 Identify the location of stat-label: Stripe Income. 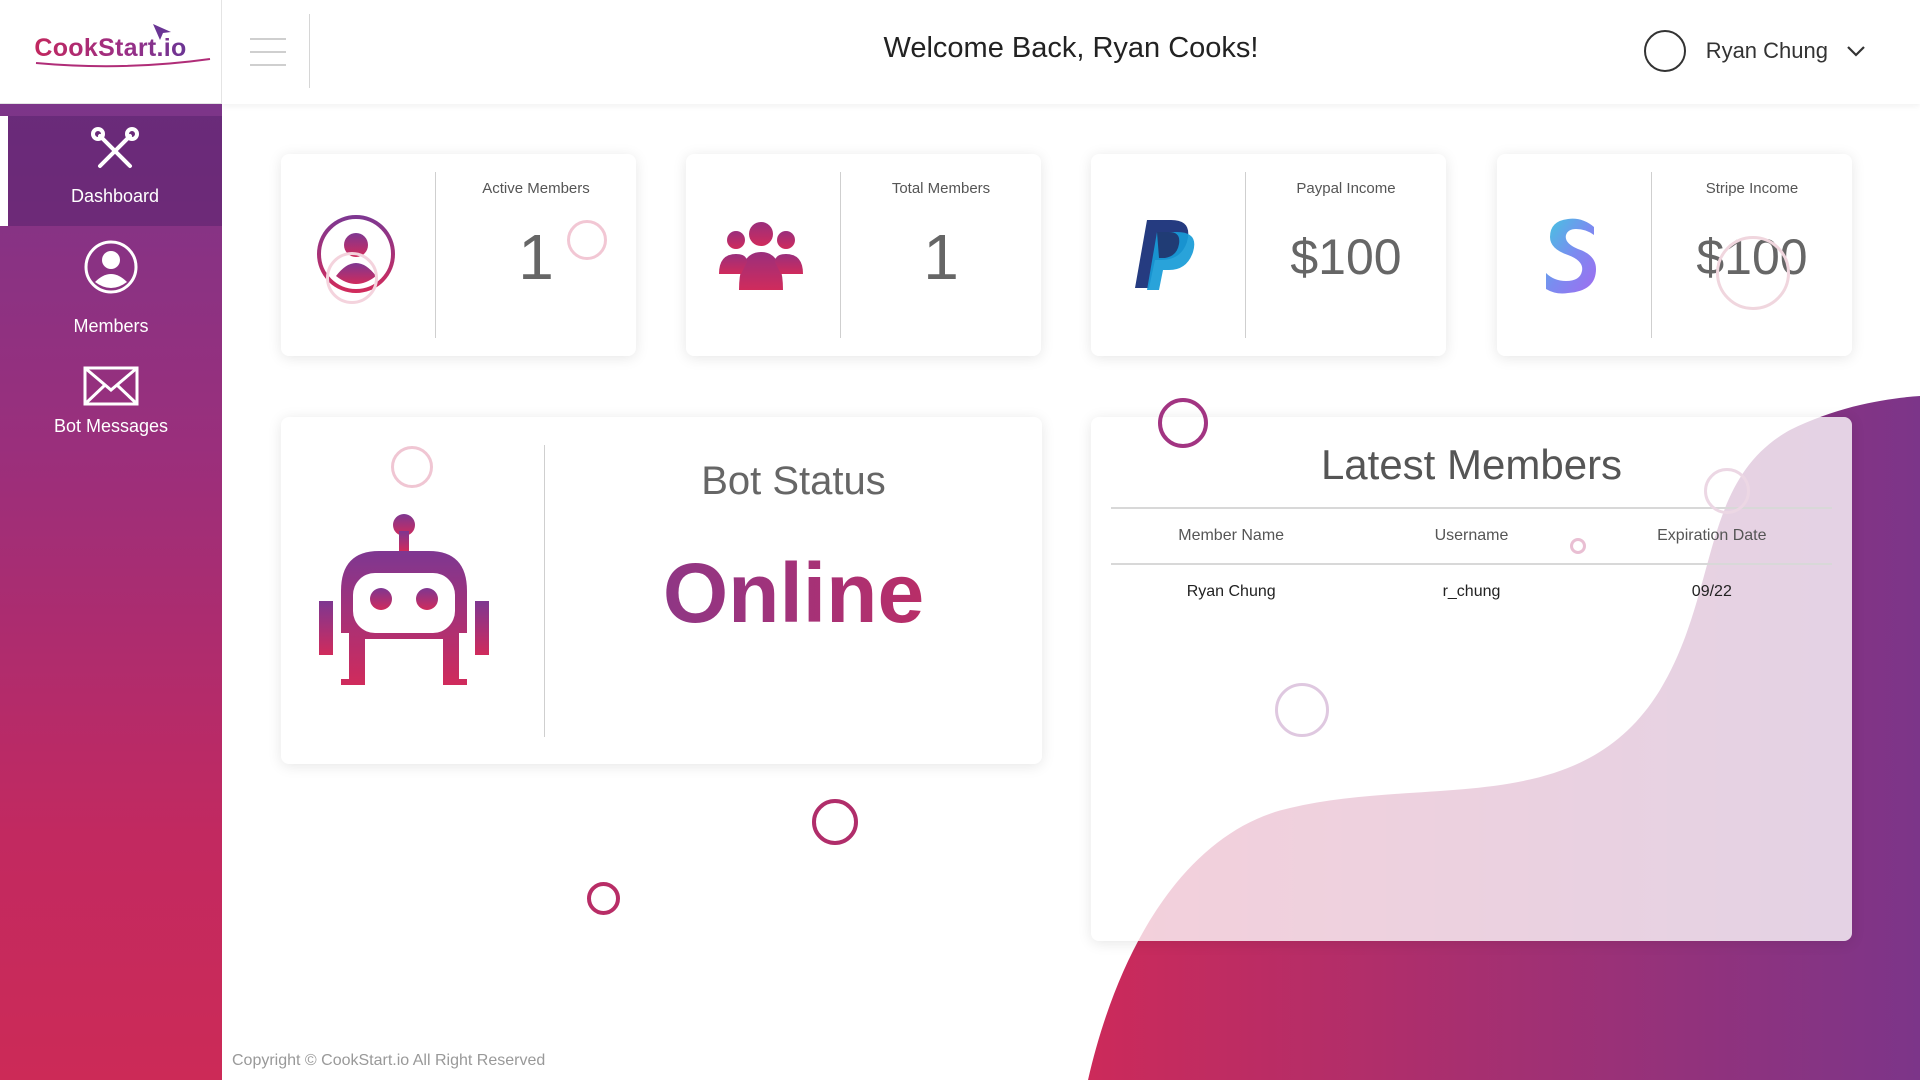
(1752, 188).